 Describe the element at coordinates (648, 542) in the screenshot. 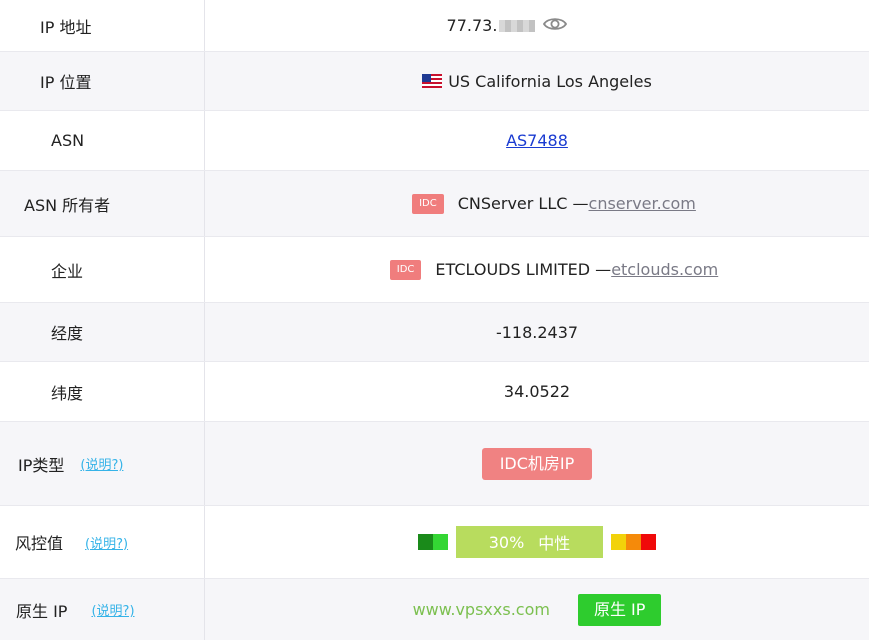

I see `risk-segment-critical` at that location.